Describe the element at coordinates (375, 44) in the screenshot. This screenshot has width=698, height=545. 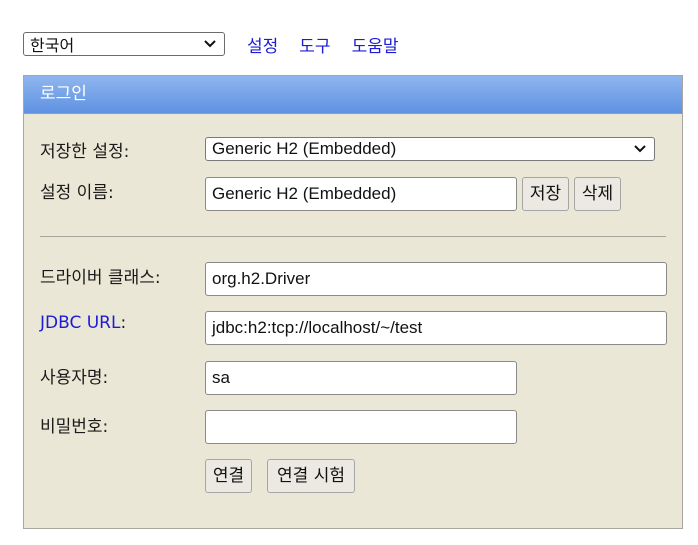
I see `help-link: 도움말` at that location.